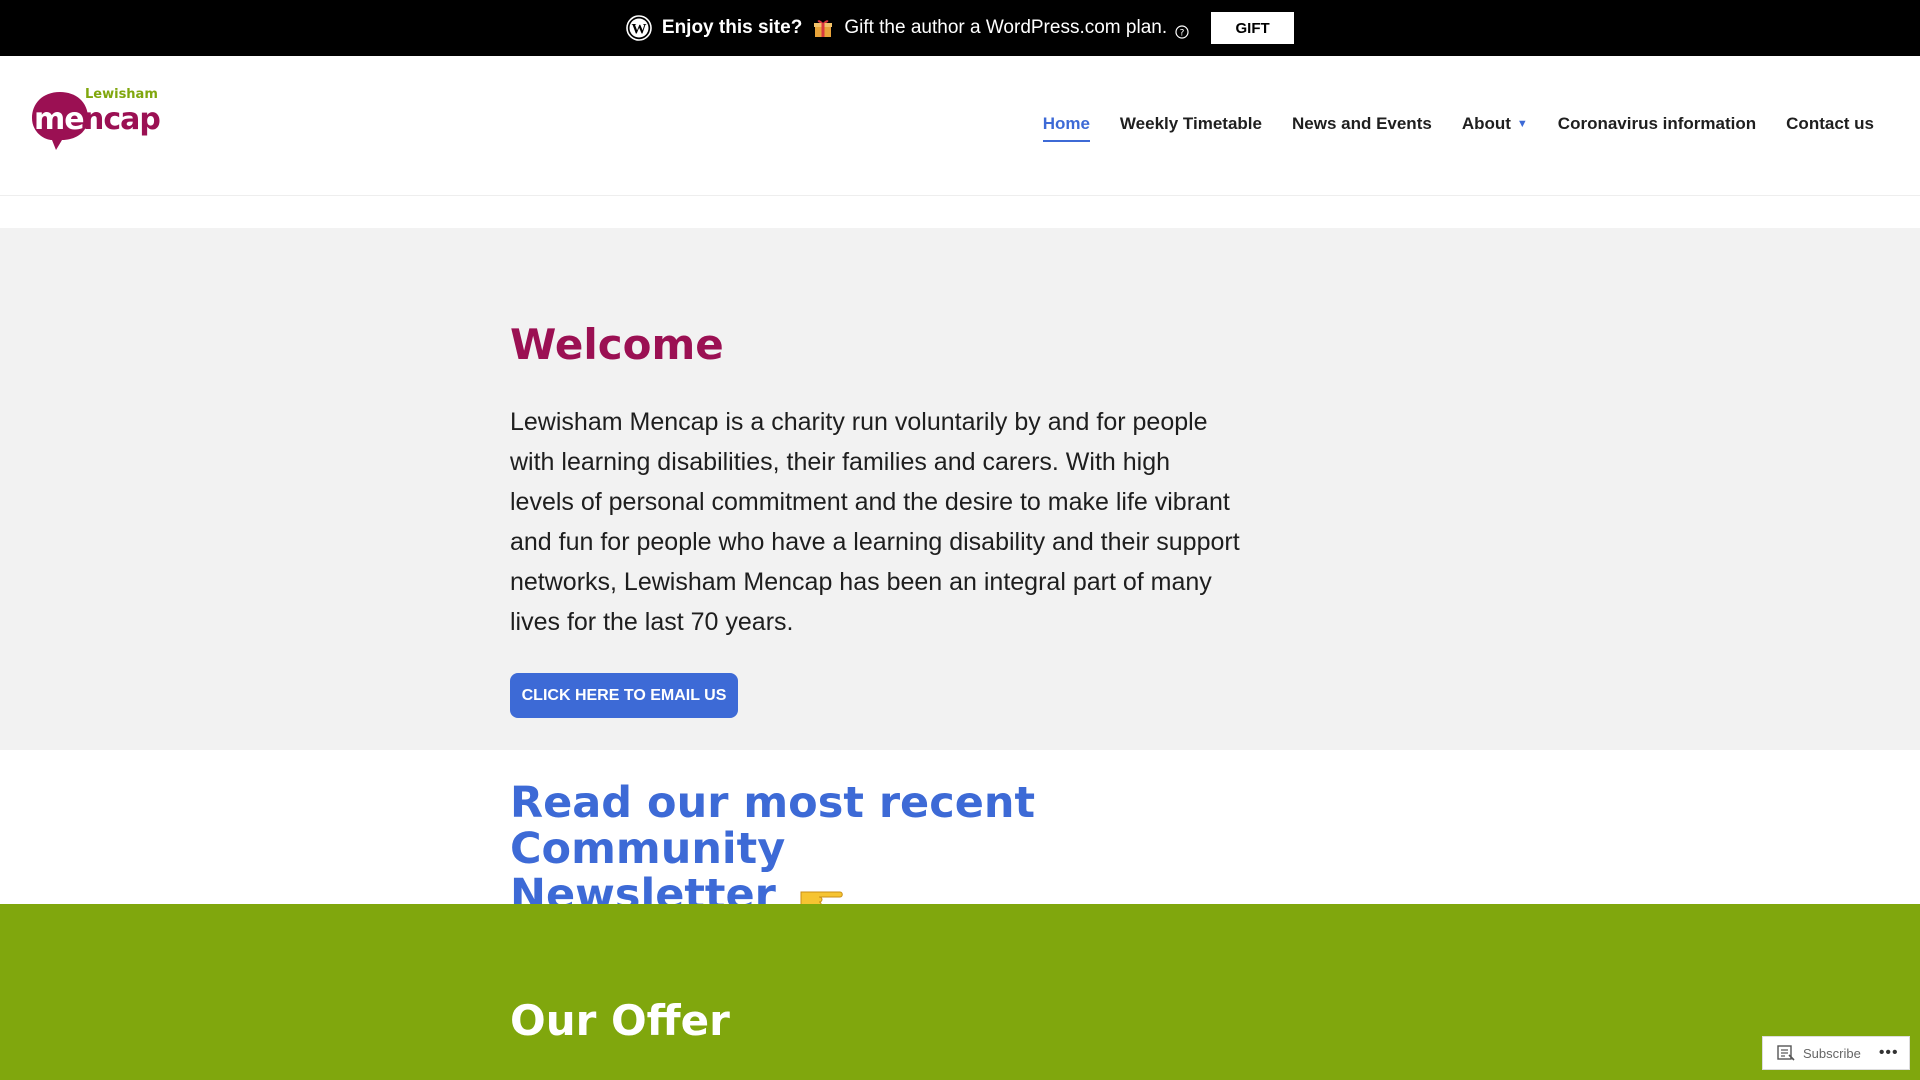 The height and width of the screenshot is (1080, 1920). What do you see at coordinates (1786, 1053) in the screenshot?
I see `reader-icon` at bounding box center [1786, 1053].